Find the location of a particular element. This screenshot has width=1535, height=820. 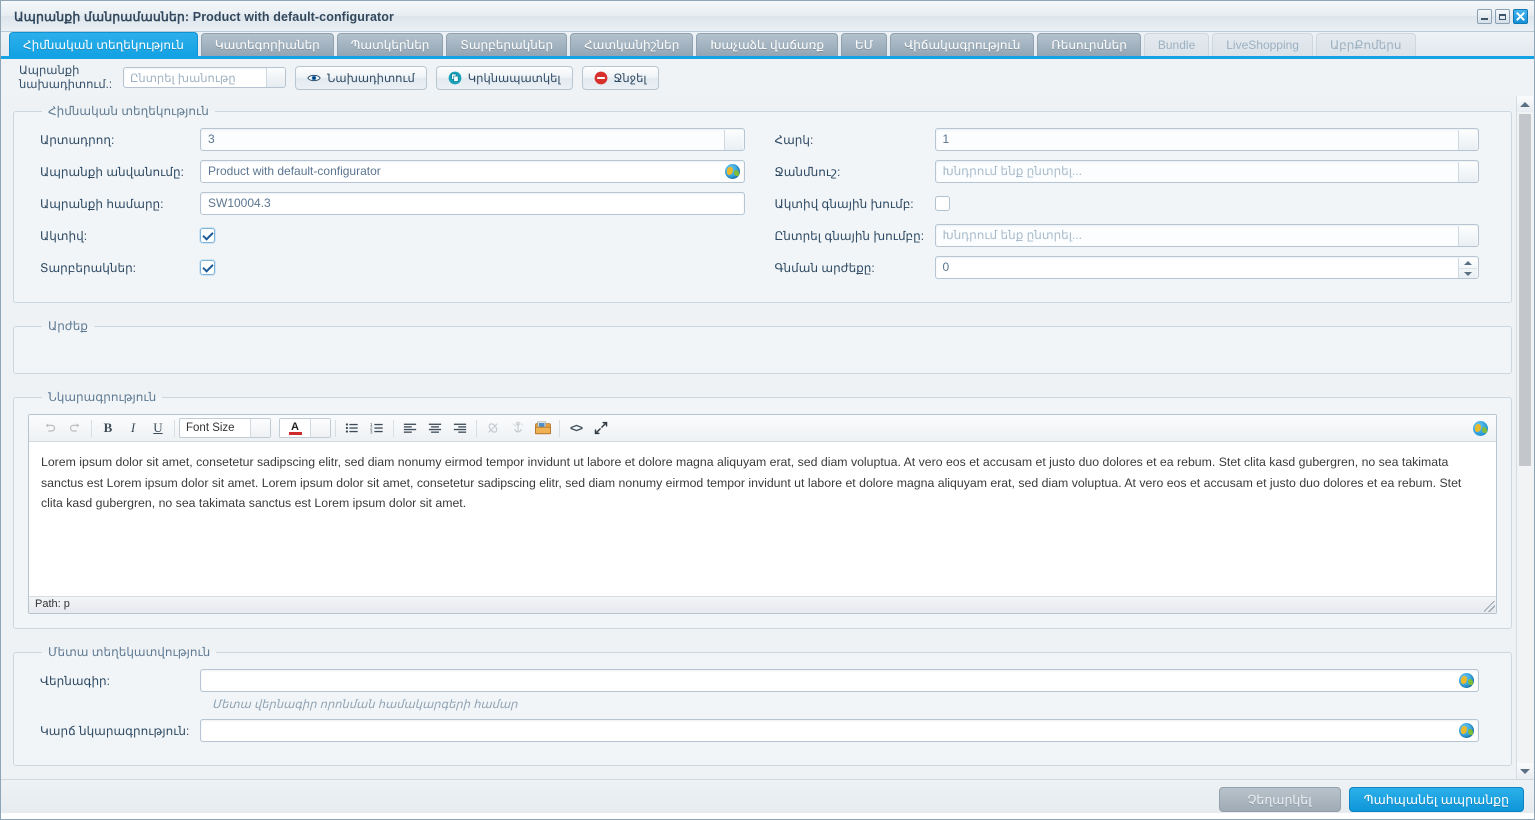

tab-label: Հատկանիշներ is located at coordinates (632, 45).